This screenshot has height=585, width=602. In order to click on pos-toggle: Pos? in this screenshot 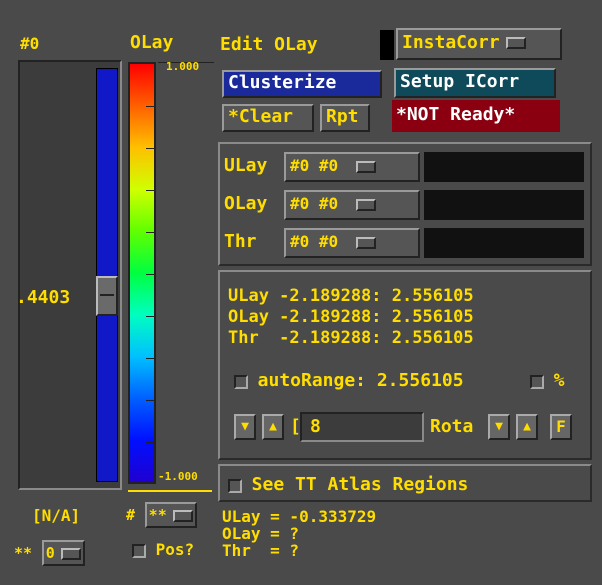, I will do `click(163, 549)`.